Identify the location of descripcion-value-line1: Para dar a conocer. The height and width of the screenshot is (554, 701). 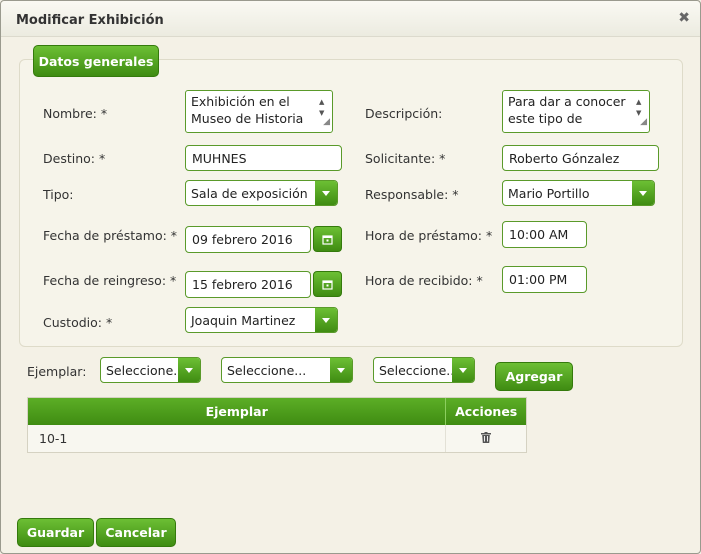
(567, 101).